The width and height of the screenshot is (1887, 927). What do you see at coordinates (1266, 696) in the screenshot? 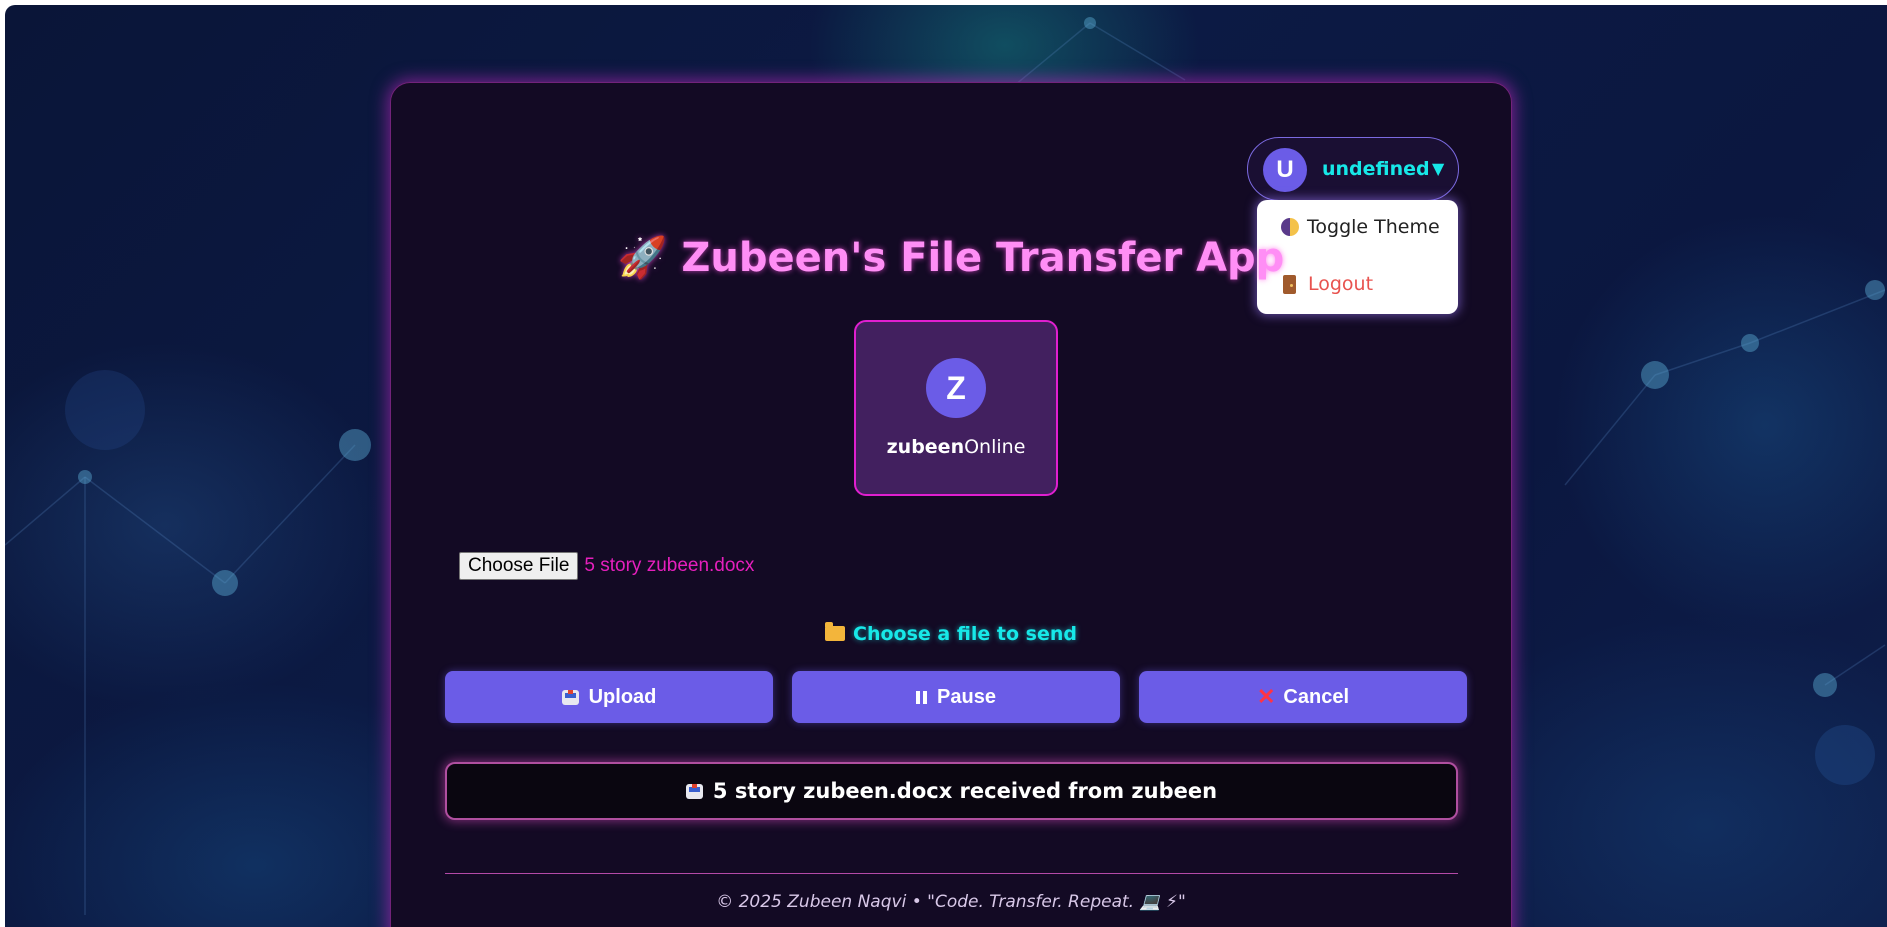
I see `cross-mark-icon: ✕` at bounding box center [1266, 696].